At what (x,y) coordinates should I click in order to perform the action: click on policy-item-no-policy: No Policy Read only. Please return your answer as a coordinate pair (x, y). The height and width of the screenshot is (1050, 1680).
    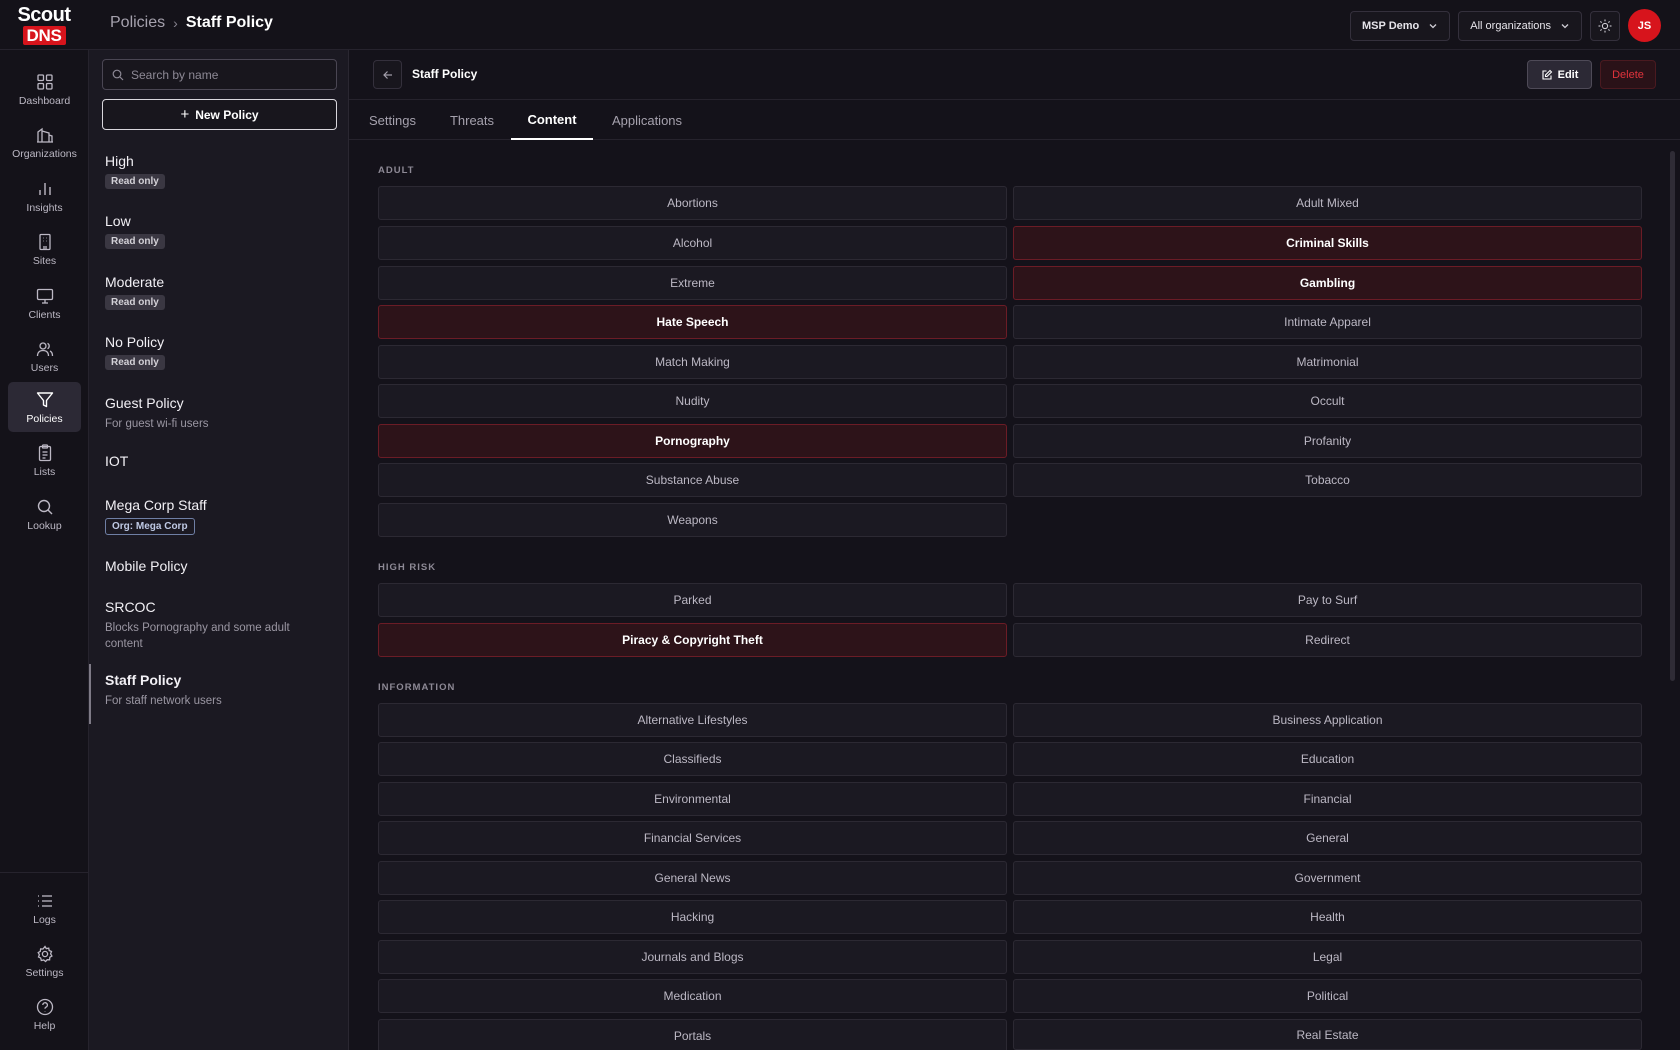
    Looking at the image, I should click on (218, 352).